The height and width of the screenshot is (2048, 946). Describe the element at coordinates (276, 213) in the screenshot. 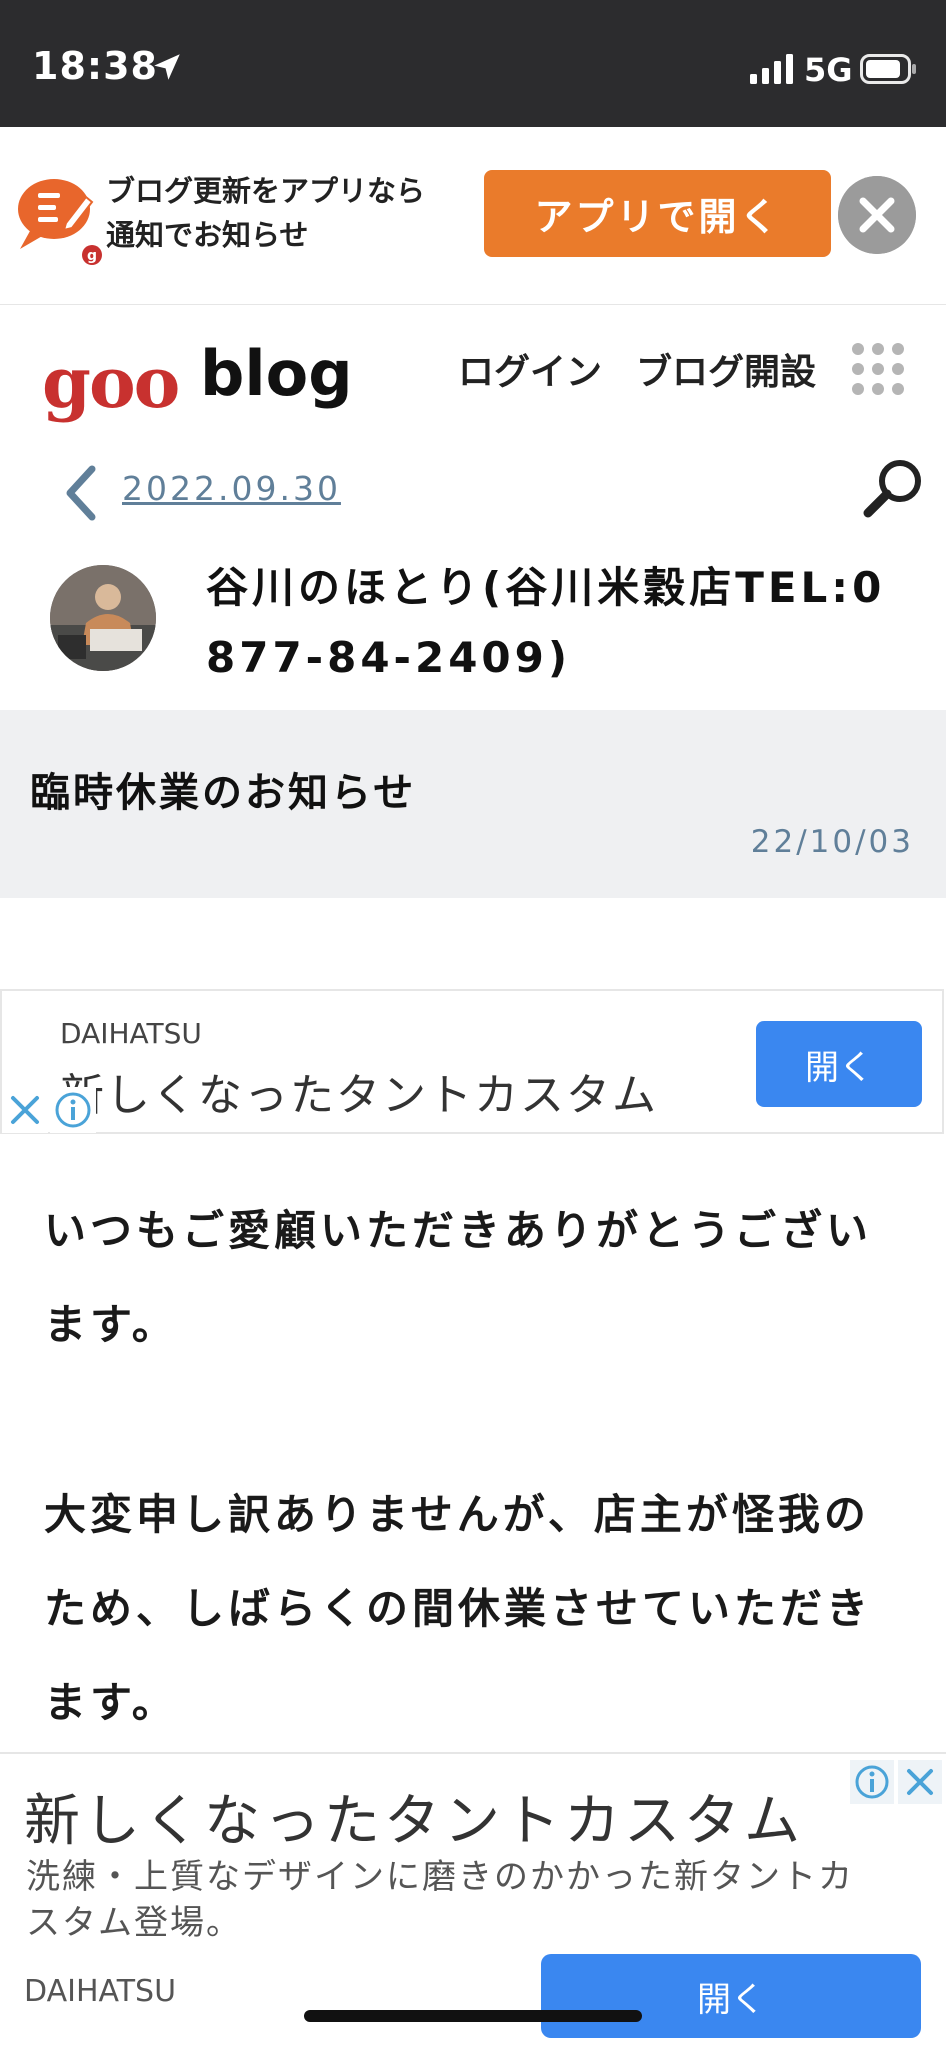

I see `app-banner-text: ブログ更新をアプリなら 通知でお知らせ` at that location.